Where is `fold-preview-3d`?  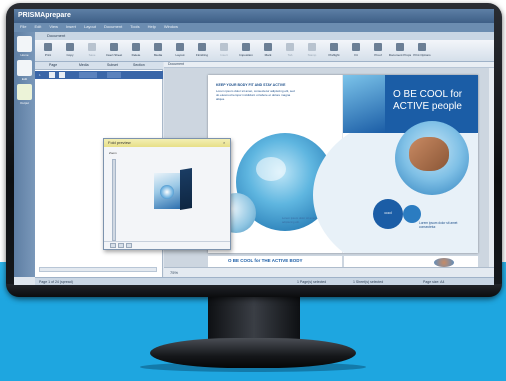 fold-preview-3d is located at coordinates (173, 189).